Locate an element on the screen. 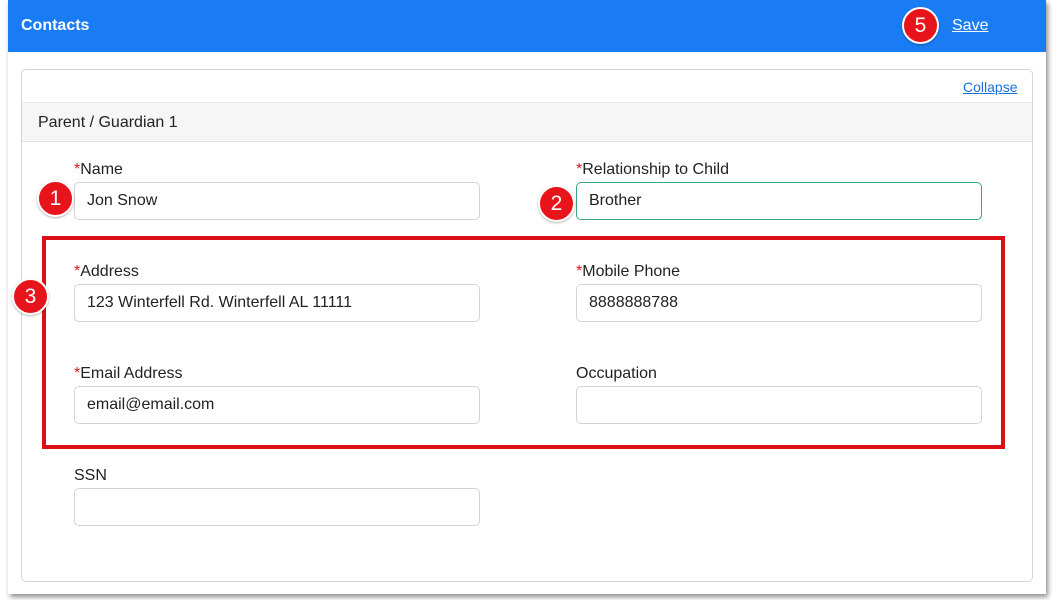  section-title: Parent / Guardian 1 is located at coordinates (108, 122).